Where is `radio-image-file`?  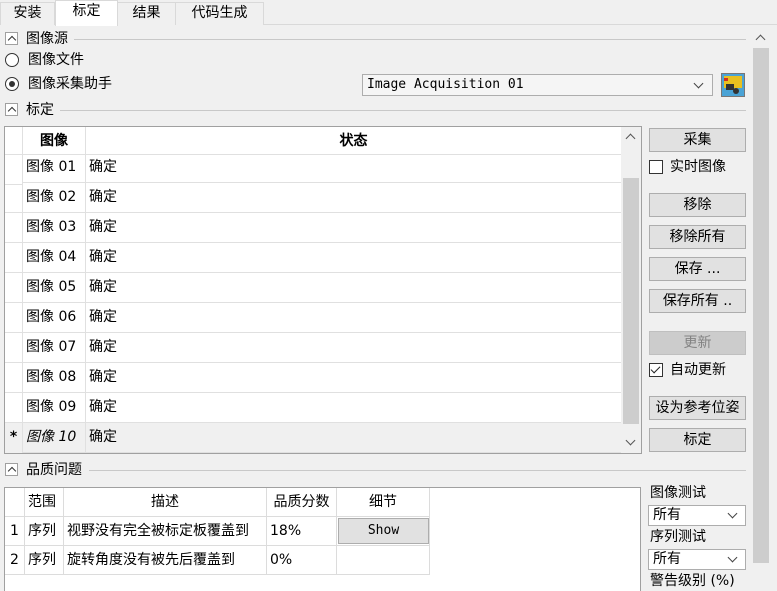 radio-image-file is located at coordinates (12, 60).